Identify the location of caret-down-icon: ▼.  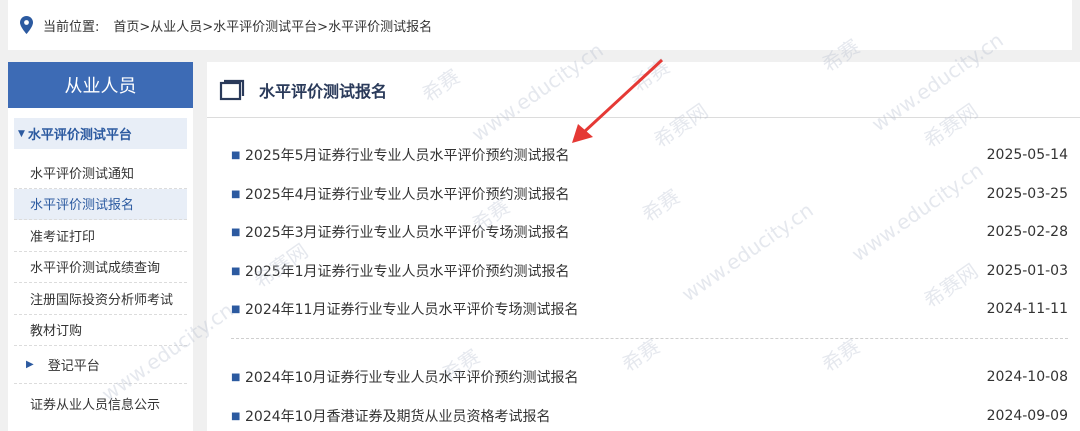
(21, 133).